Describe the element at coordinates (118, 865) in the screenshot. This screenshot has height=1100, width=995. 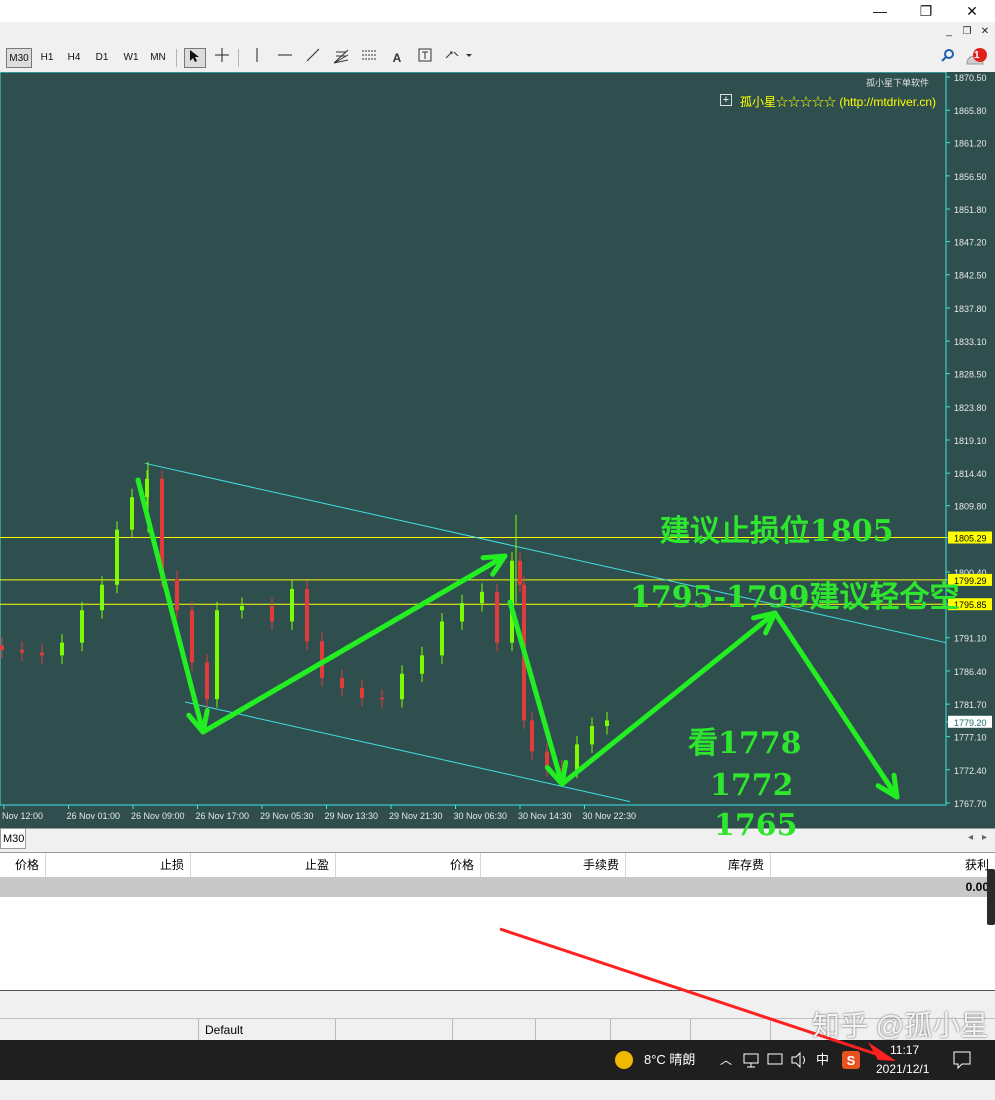
I see `col-stop-loss: 止损` at that location.